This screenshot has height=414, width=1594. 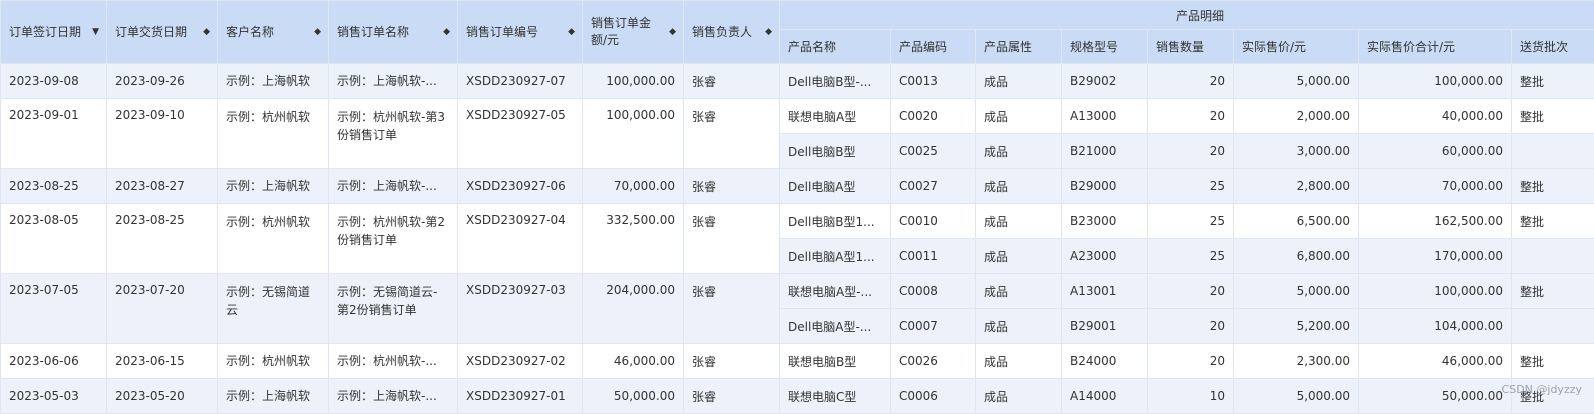 What do you see at coordinates (54, 309) in the screenshot?
I see `cell-sign-date: 2023-07-05` at bounding box center [54, 309].